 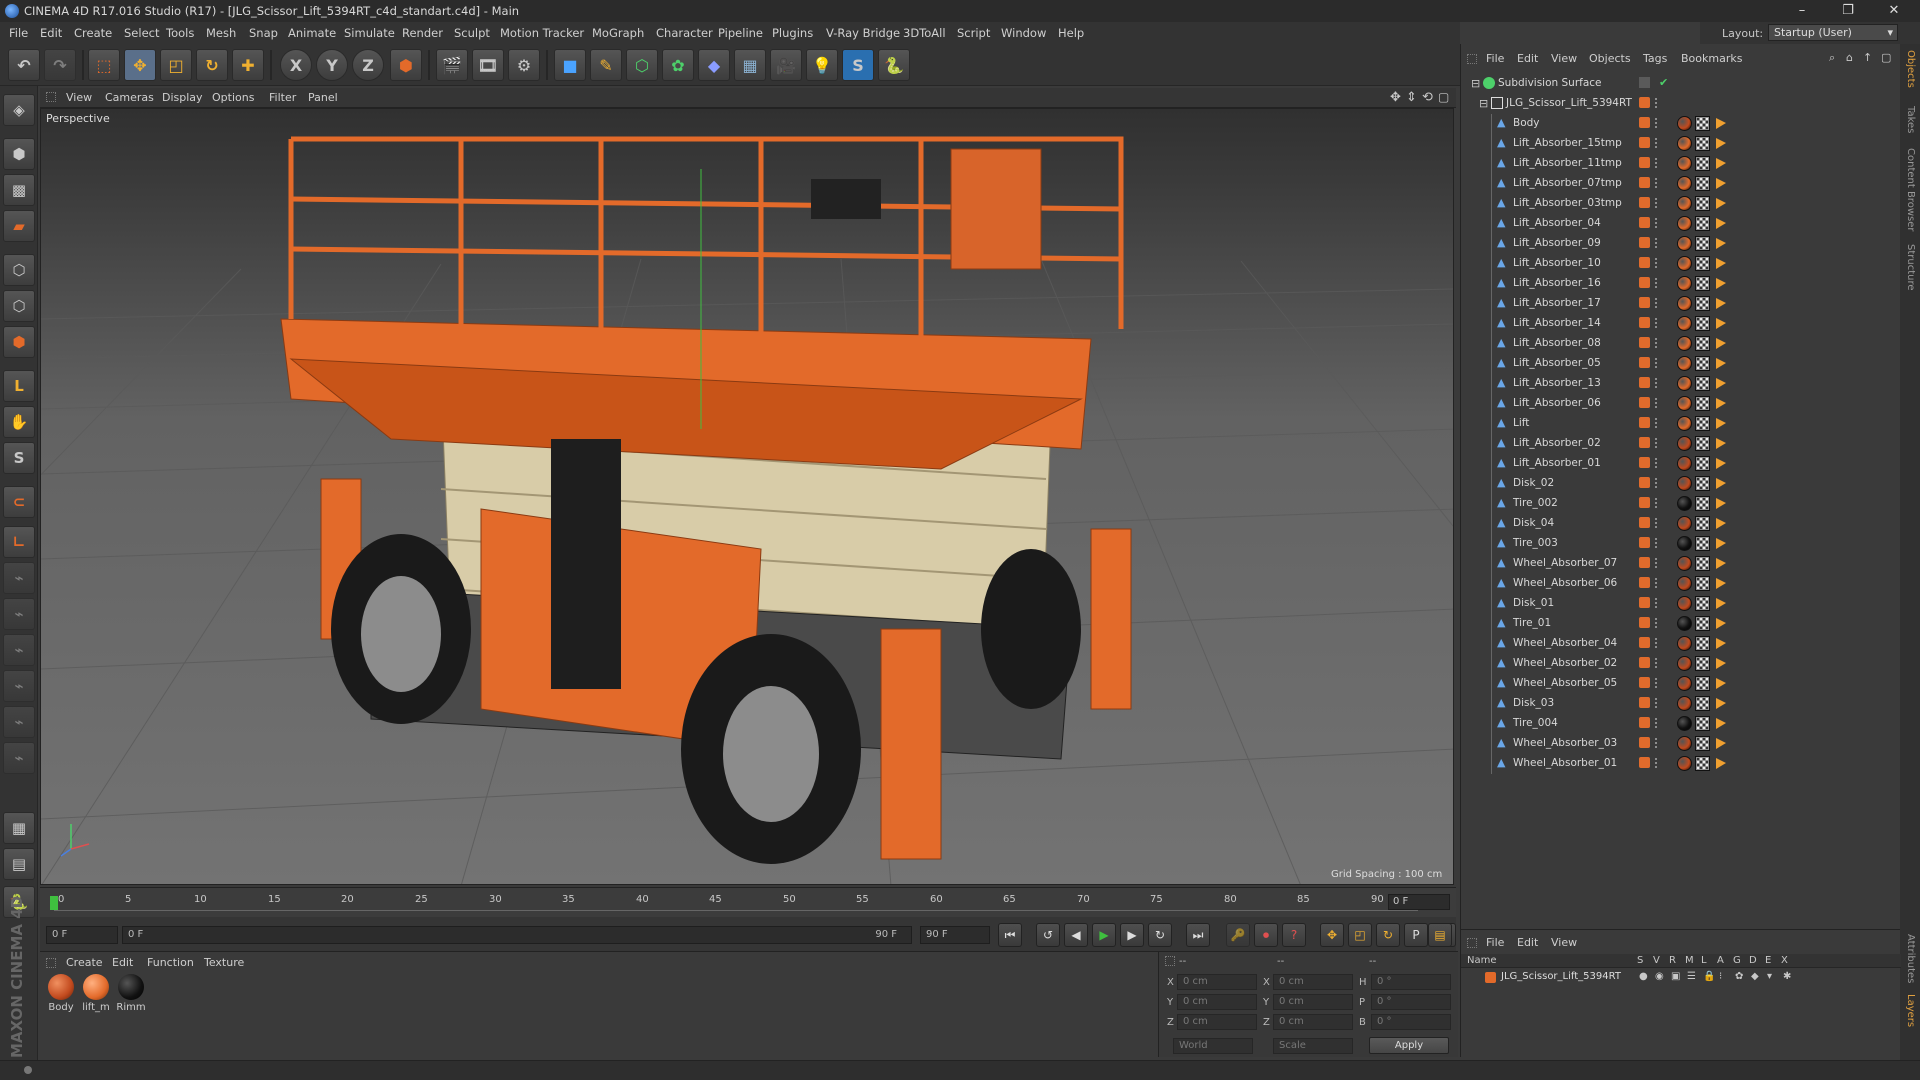 I want to click on object-row: ▲ Lift_Absorber_07tmp, so click(x=1681, y=184).